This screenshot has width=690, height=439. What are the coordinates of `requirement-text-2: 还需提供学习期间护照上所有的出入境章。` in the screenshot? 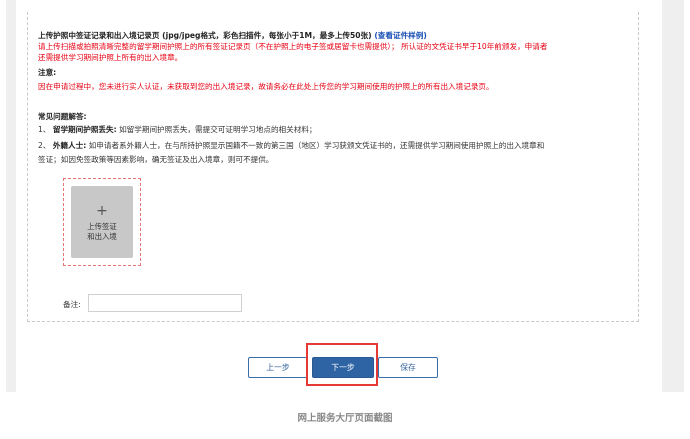 It's located at (110, 57).